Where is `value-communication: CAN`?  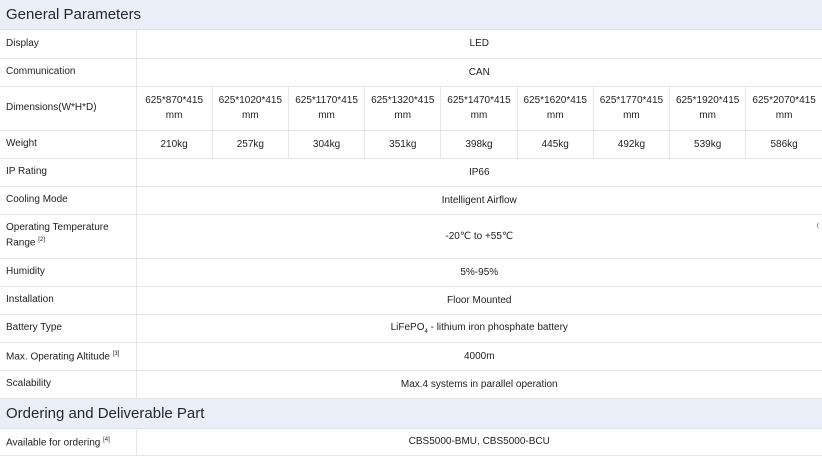 value-communication: CAN is located at coordinates (479, 72).